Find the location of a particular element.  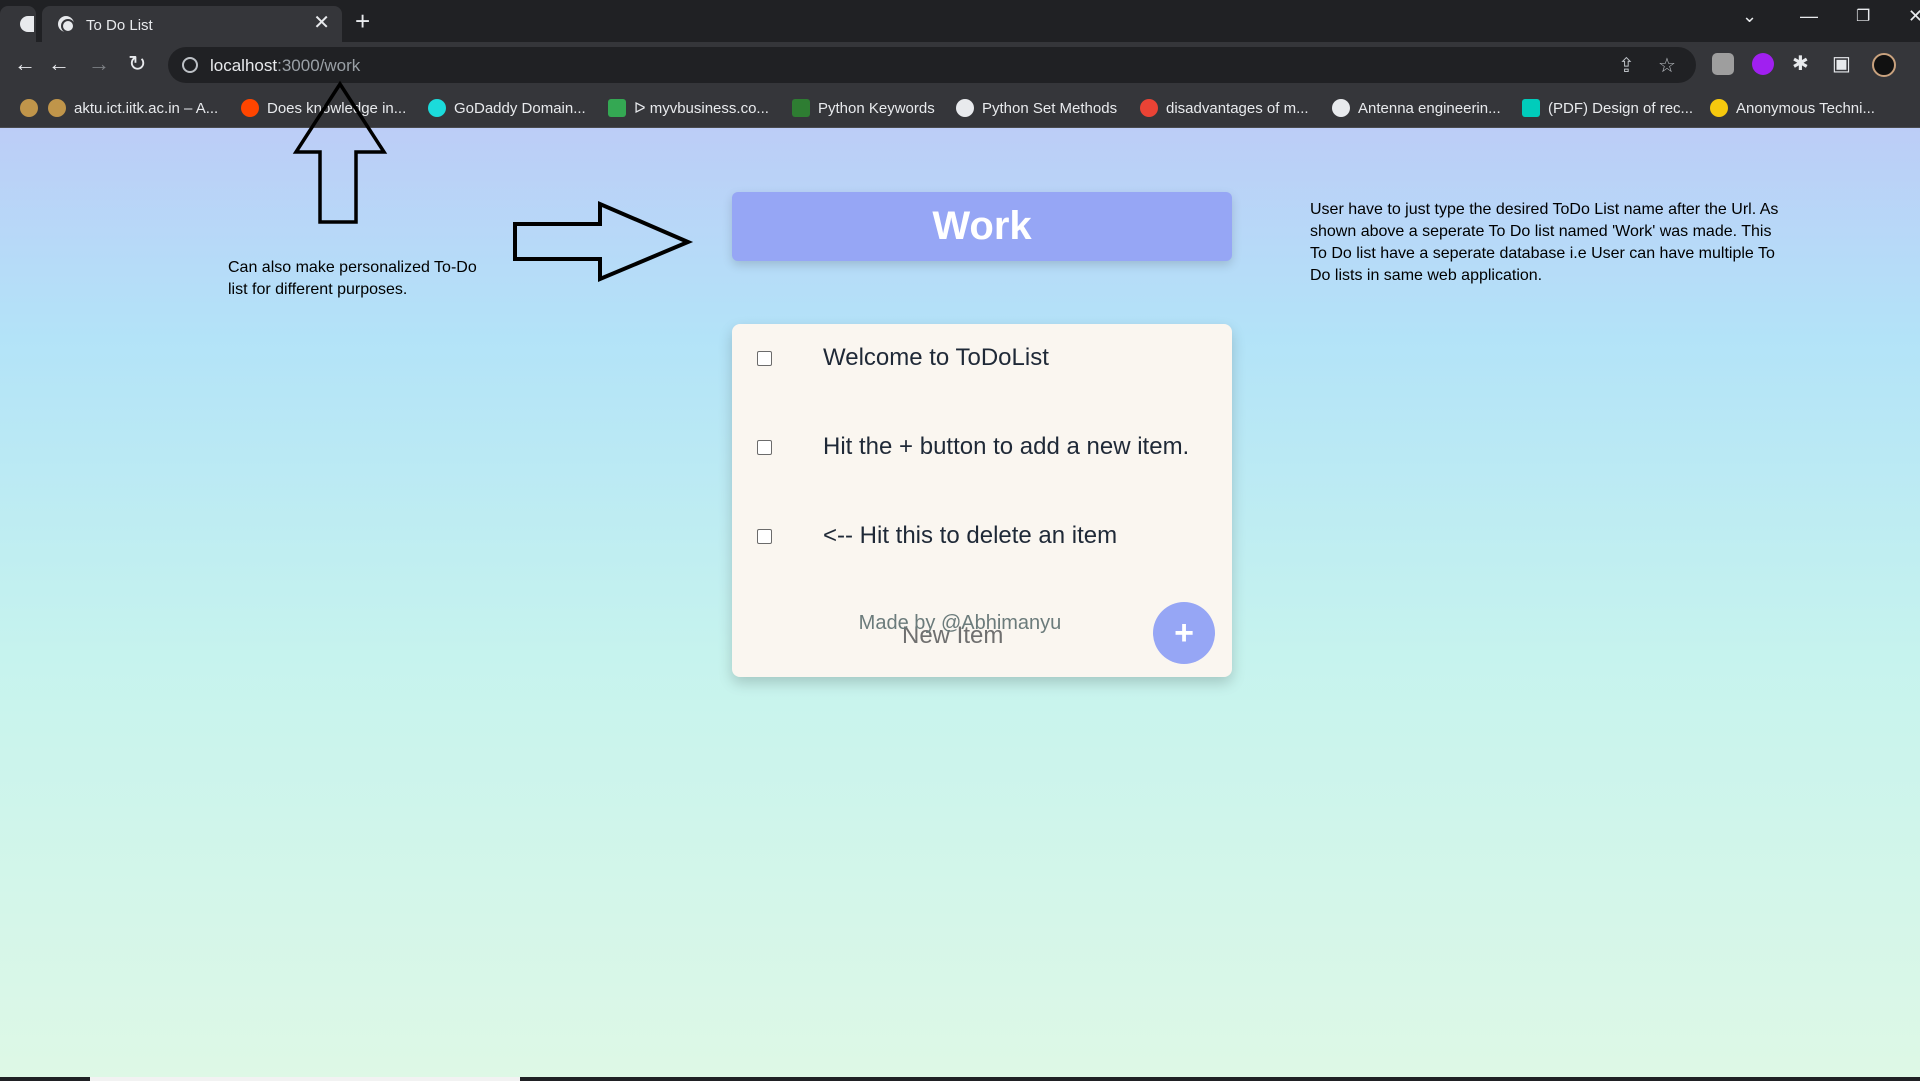

list-title: Work is located at coordinates (982, 226).